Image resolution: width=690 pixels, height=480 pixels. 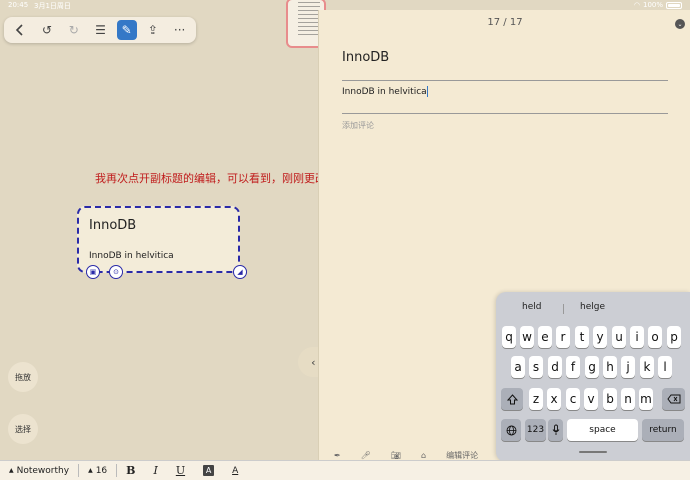 What do you see at coordinates (655, 337) in the screenshot?
I see `key-o: o` at bounding box center [655, 337].